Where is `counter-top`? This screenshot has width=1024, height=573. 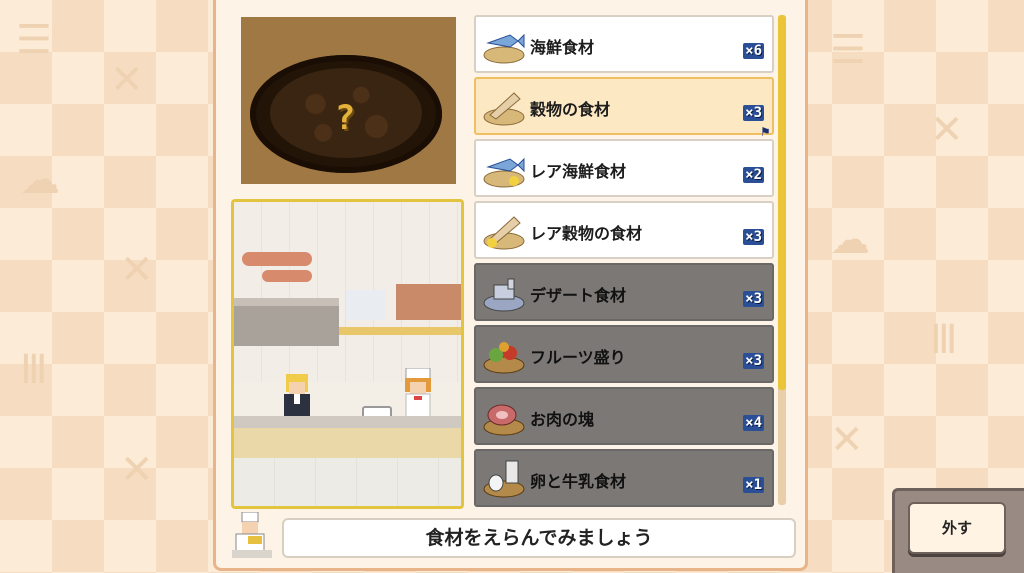 counter-top is located at coordinates (347, 422).